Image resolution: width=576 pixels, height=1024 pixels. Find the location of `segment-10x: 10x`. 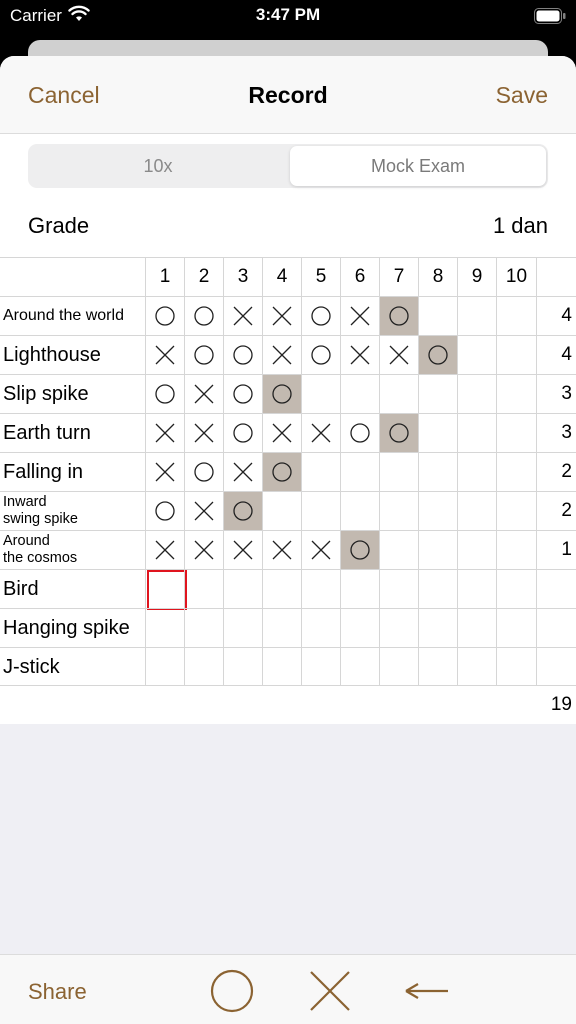

segment-10x: 10x is located at coordinates (158, 166).